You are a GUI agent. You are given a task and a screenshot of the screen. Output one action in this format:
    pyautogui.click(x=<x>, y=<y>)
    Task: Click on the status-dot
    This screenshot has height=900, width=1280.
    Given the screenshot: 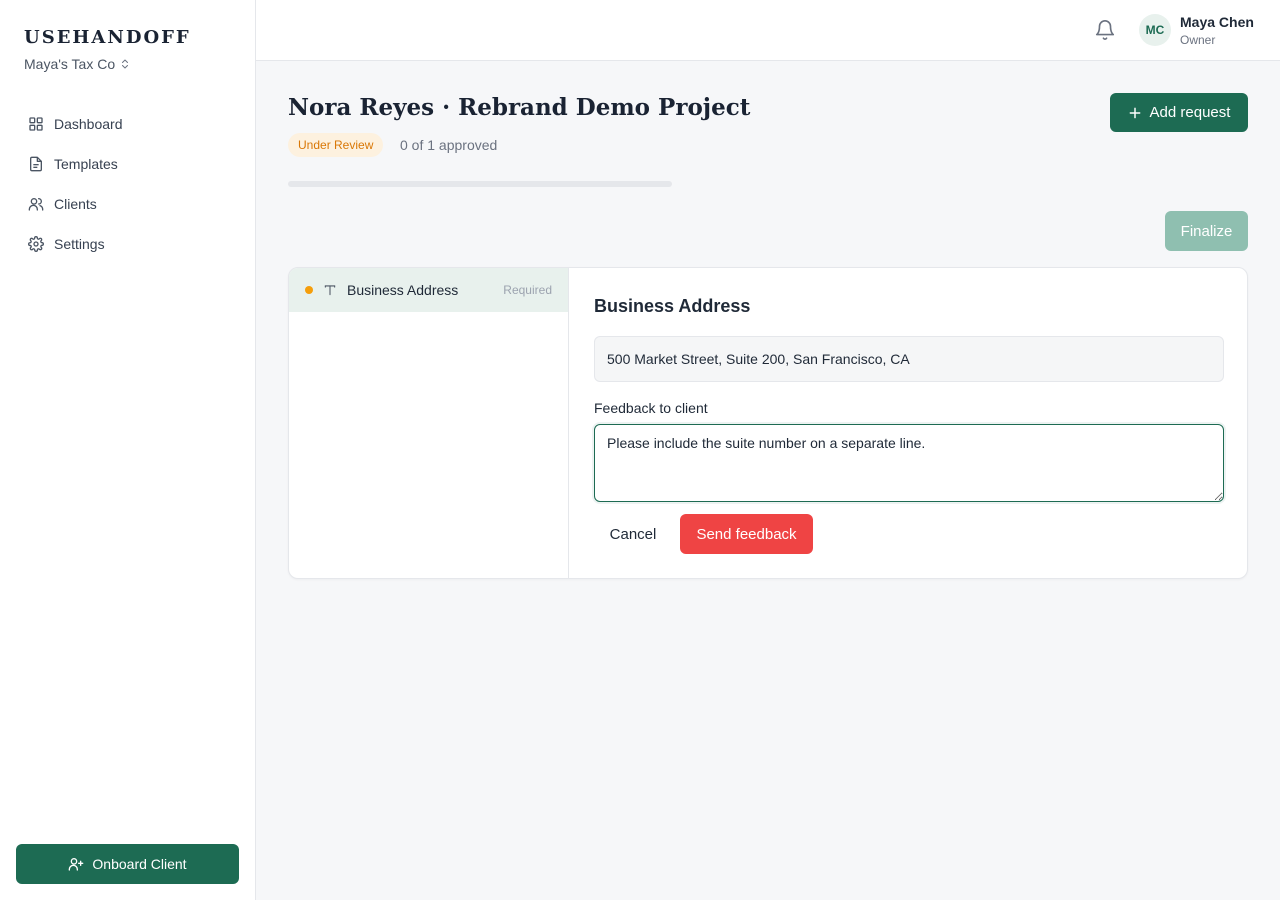 What is the action you would take?
    pyautogui.click(x=309, y=290)
    